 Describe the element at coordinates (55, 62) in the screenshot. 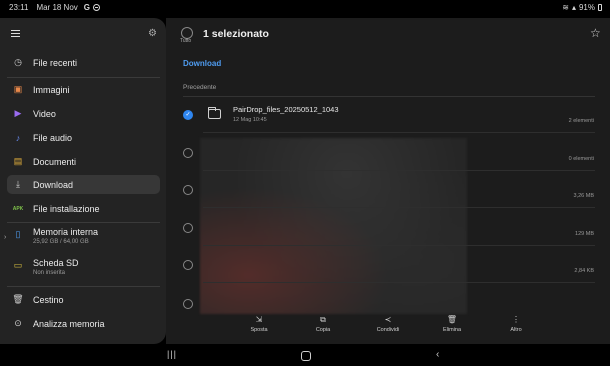

I see `sidebar-item-label: File recenti` at that location.